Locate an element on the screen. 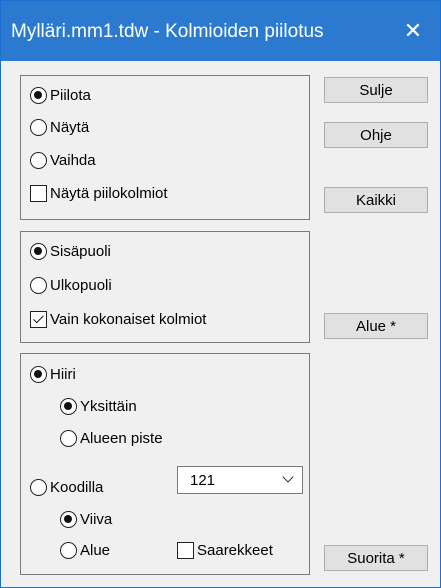  close-button-label: Sulje is located at coordinates (376, 90).